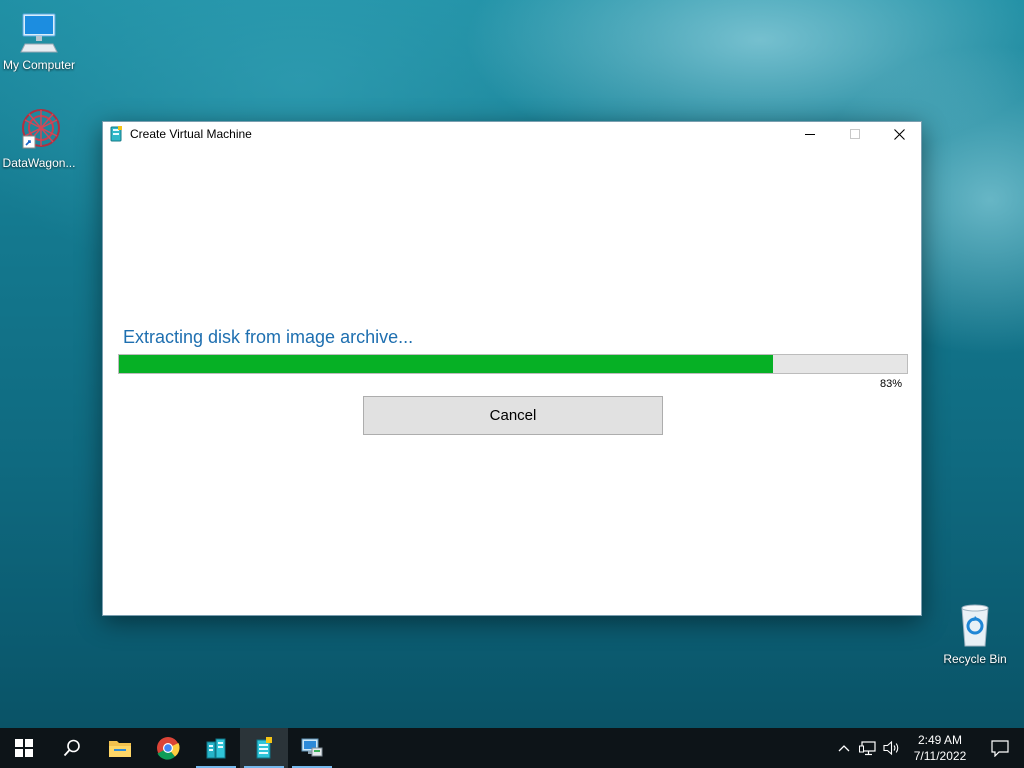 This screenshot has width=1024, height=768. I want to click on progress-percent-label: 83%, so click(890, 384).